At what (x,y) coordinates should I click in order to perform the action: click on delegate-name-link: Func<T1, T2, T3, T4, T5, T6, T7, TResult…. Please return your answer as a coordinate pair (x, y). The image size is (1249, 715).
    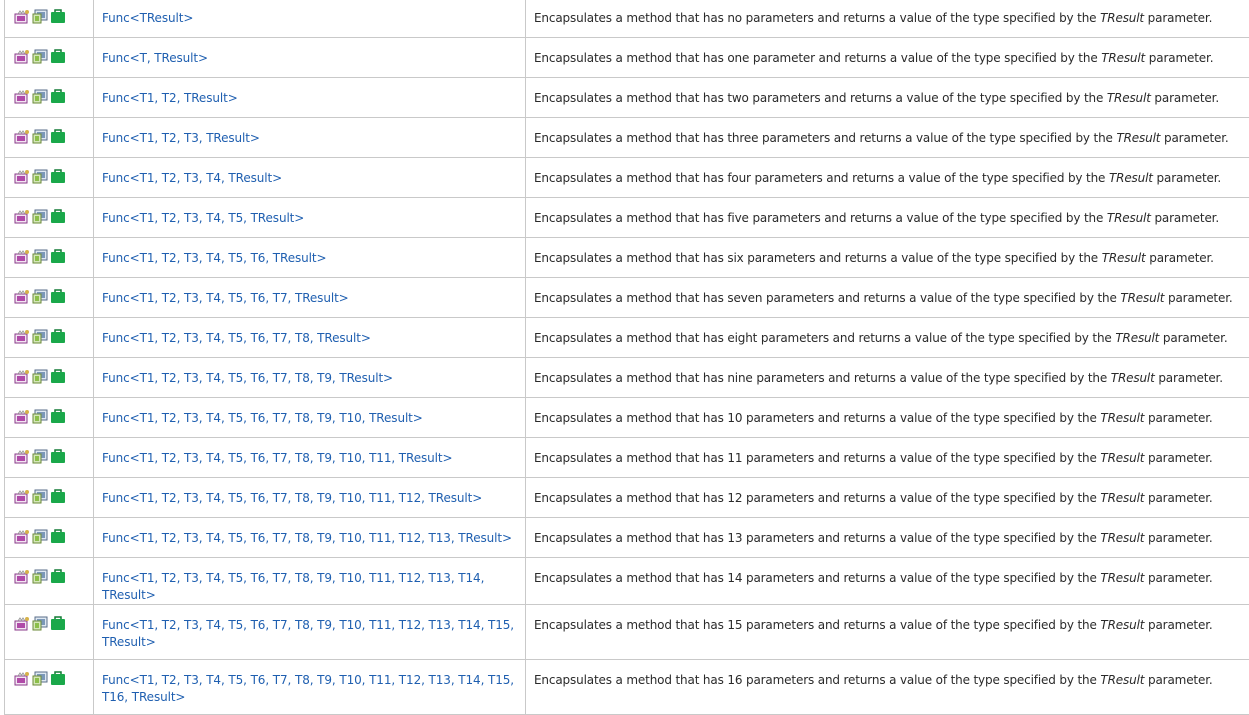
    Looking at the image, I should click on (309, 292).